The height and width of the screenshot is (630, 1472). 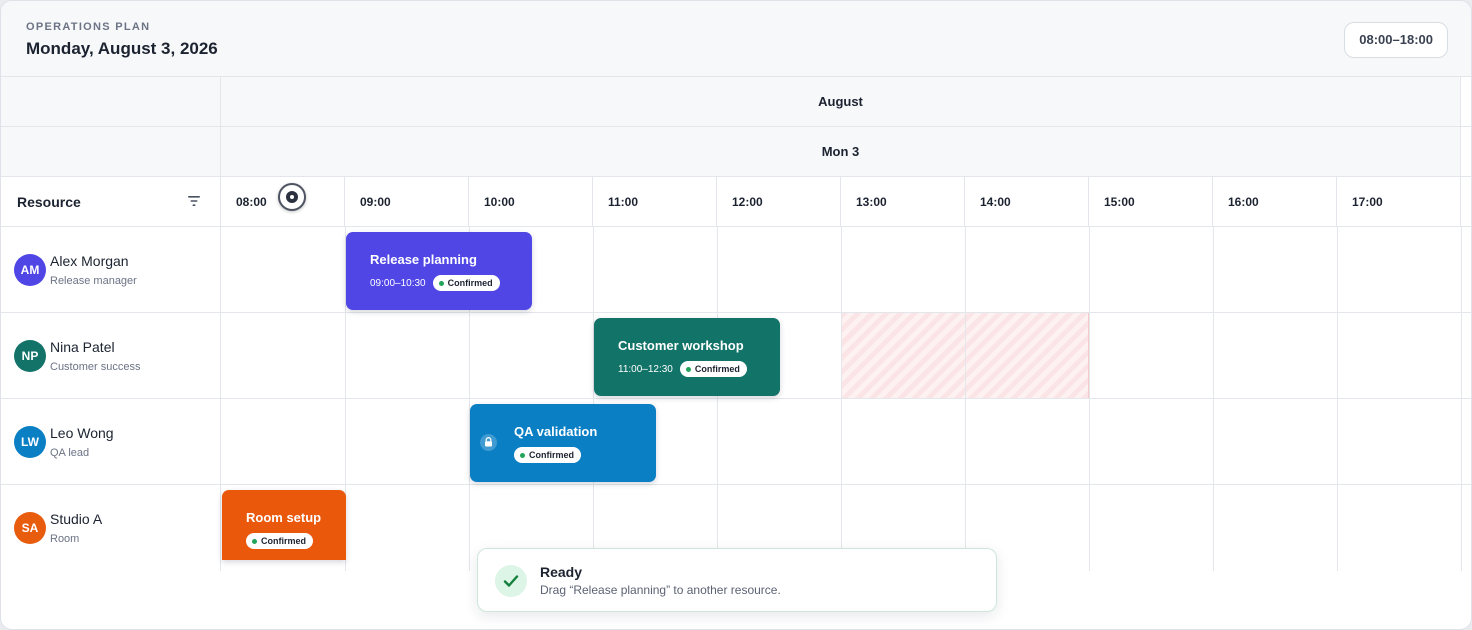 What do you see at coordinates (561, 572) in the screenshot?
I see `toast-title: Ready` at bounding box center [561, 572].